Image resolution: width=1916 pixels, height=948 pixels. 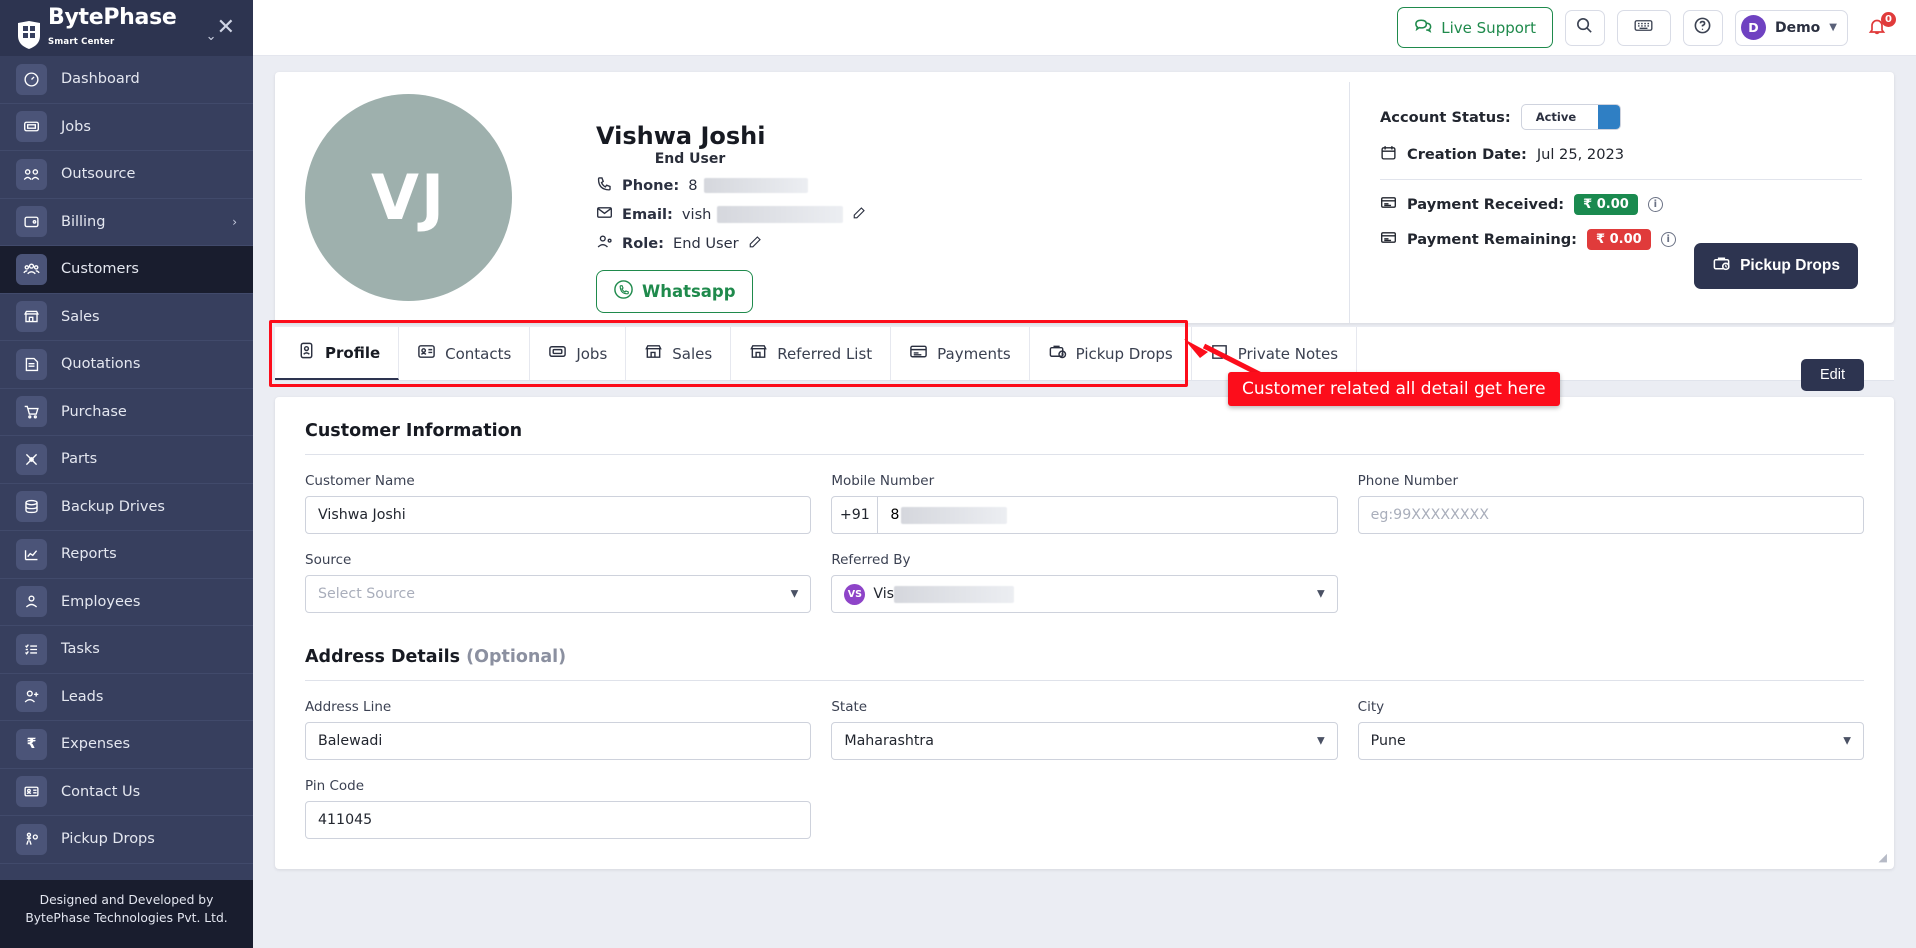 What do you see at coordinates (1084, 657) in the screenshot?
I see `section-title-address-details: Address Details (Optional)` at bounding box center [1084, 657].